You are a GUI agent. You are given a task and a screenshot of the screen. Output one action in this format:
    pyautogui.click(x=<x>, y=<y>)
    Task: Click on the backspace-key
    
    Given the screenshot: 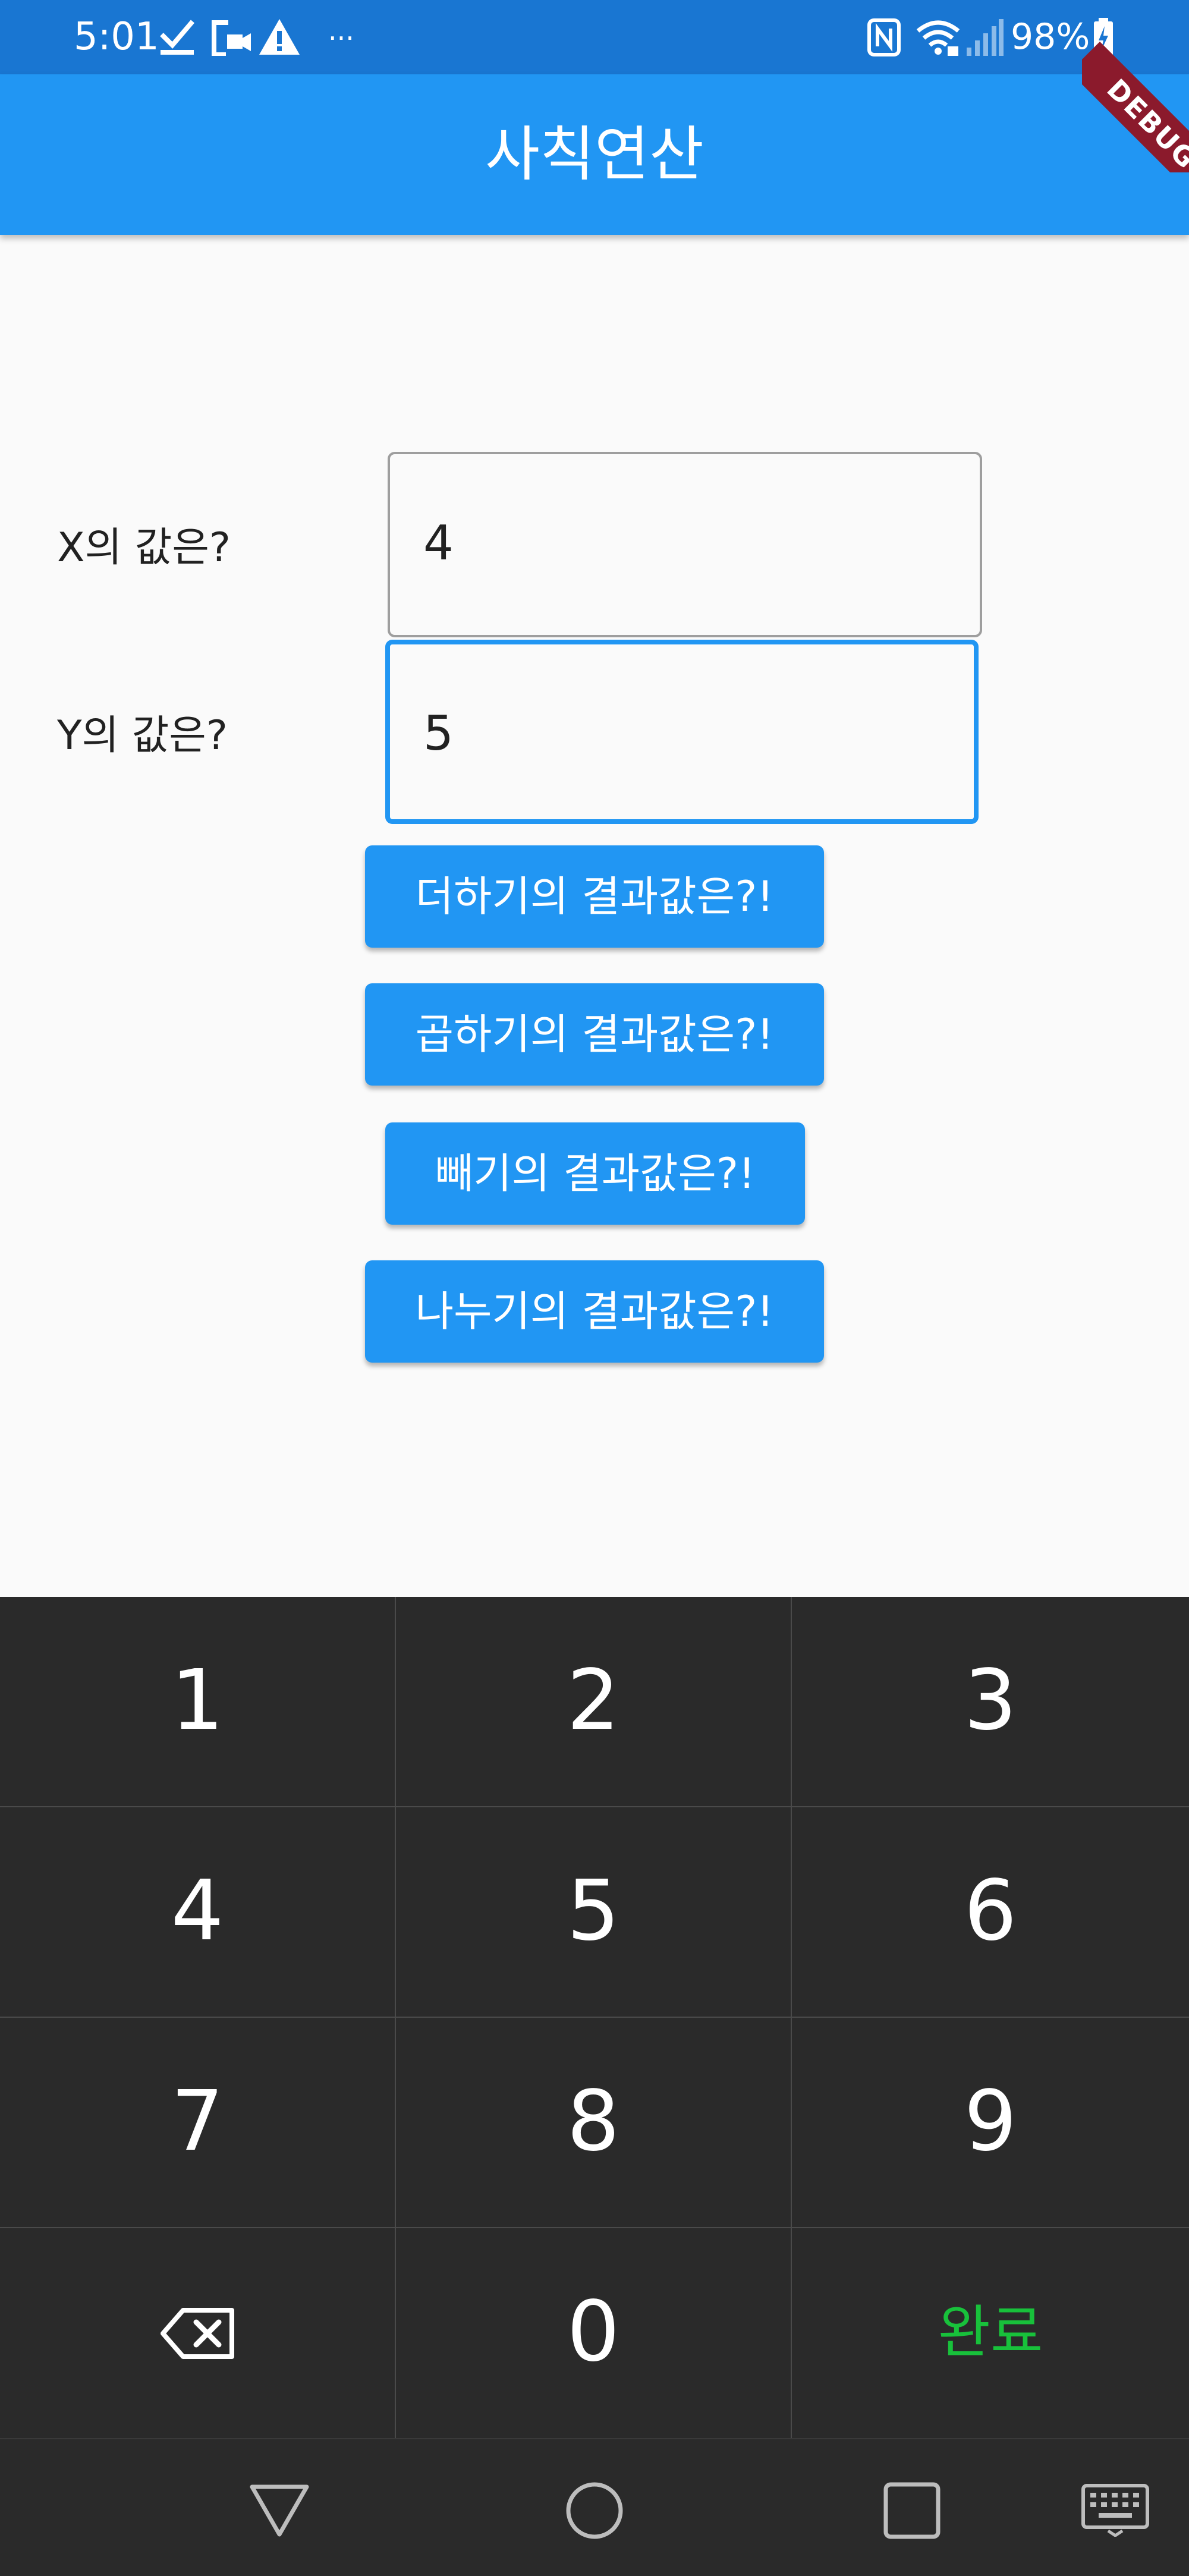 What is the action you would take?
    pyautogui.click(x=198, y=2333)
    